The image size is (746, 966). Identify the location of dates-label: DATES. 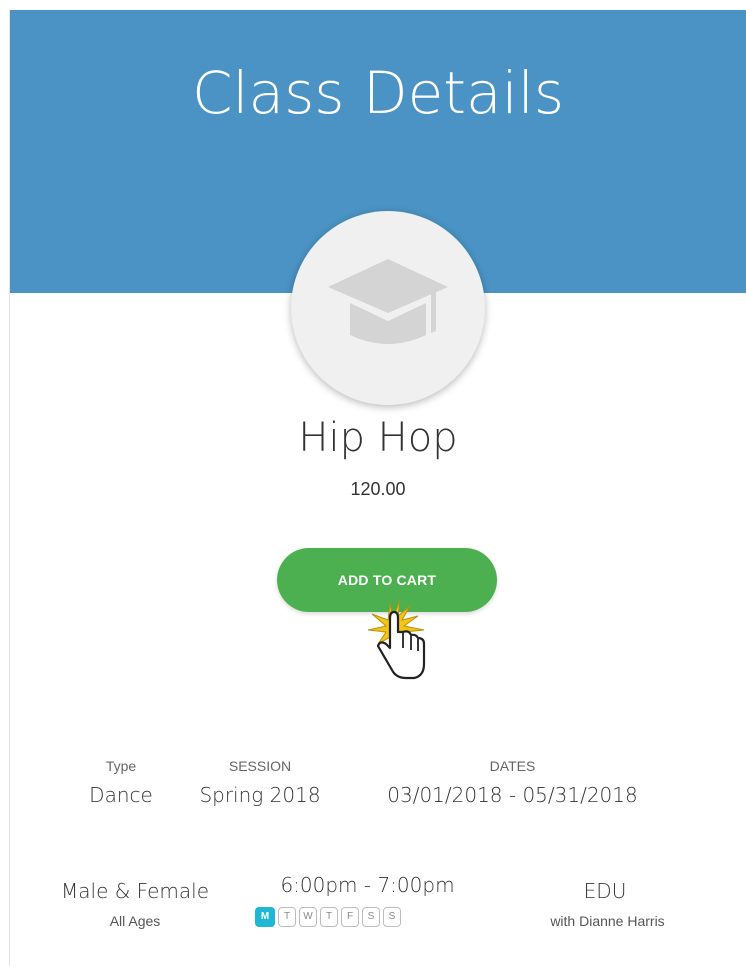
(512, 766).